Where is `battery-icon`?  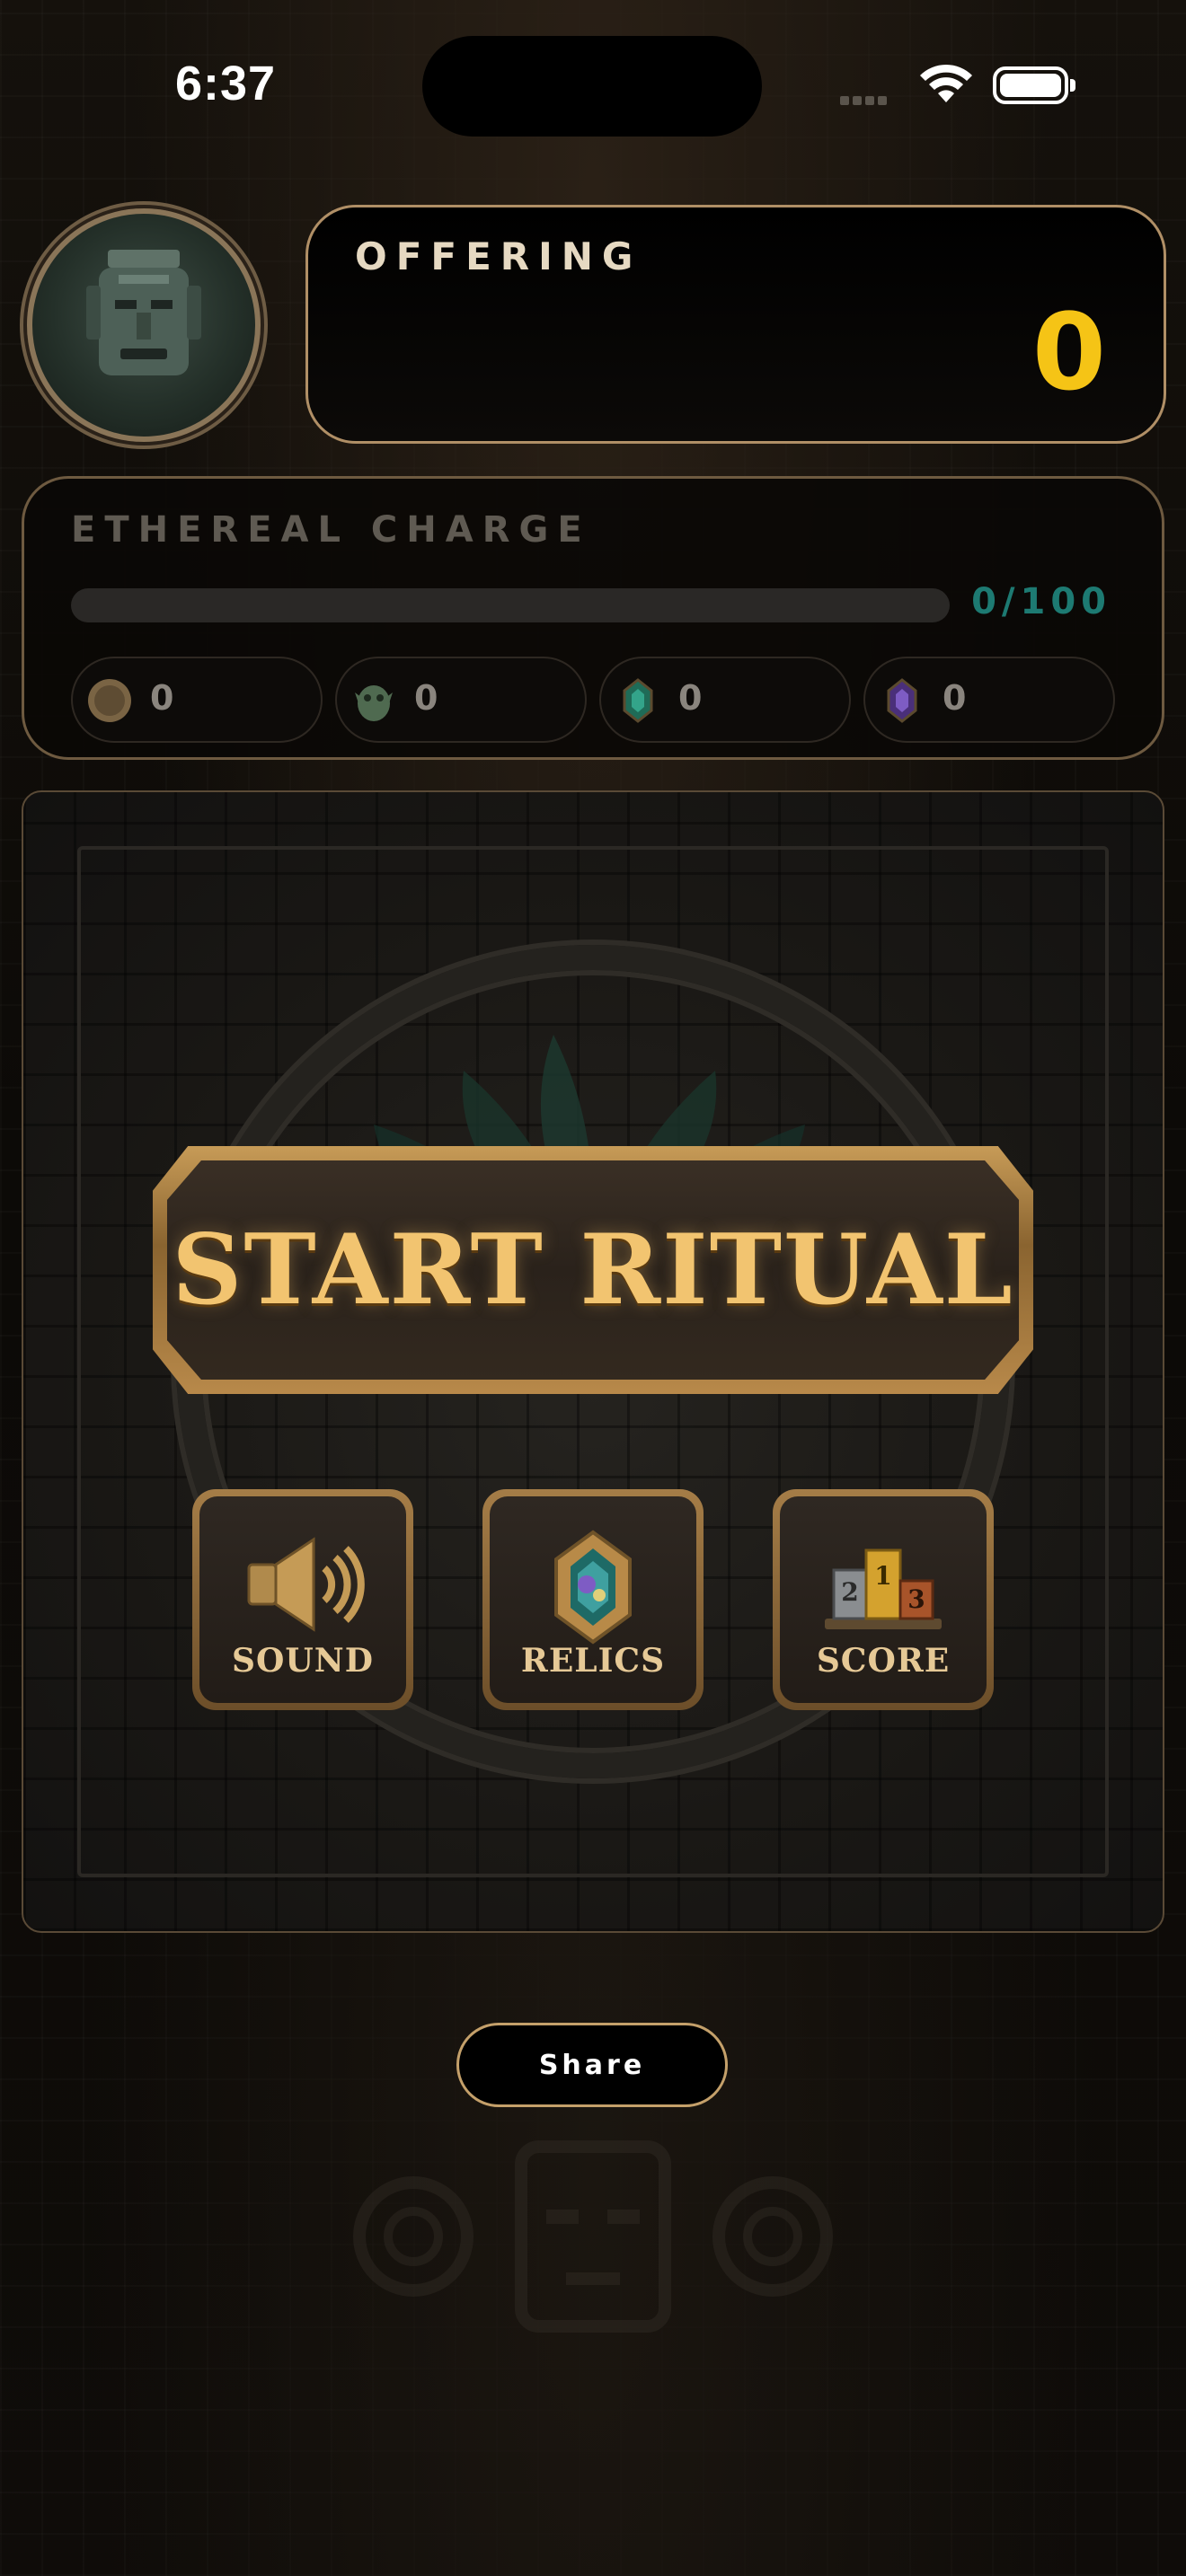 battery-icon is located at coordinates (1034, 85).